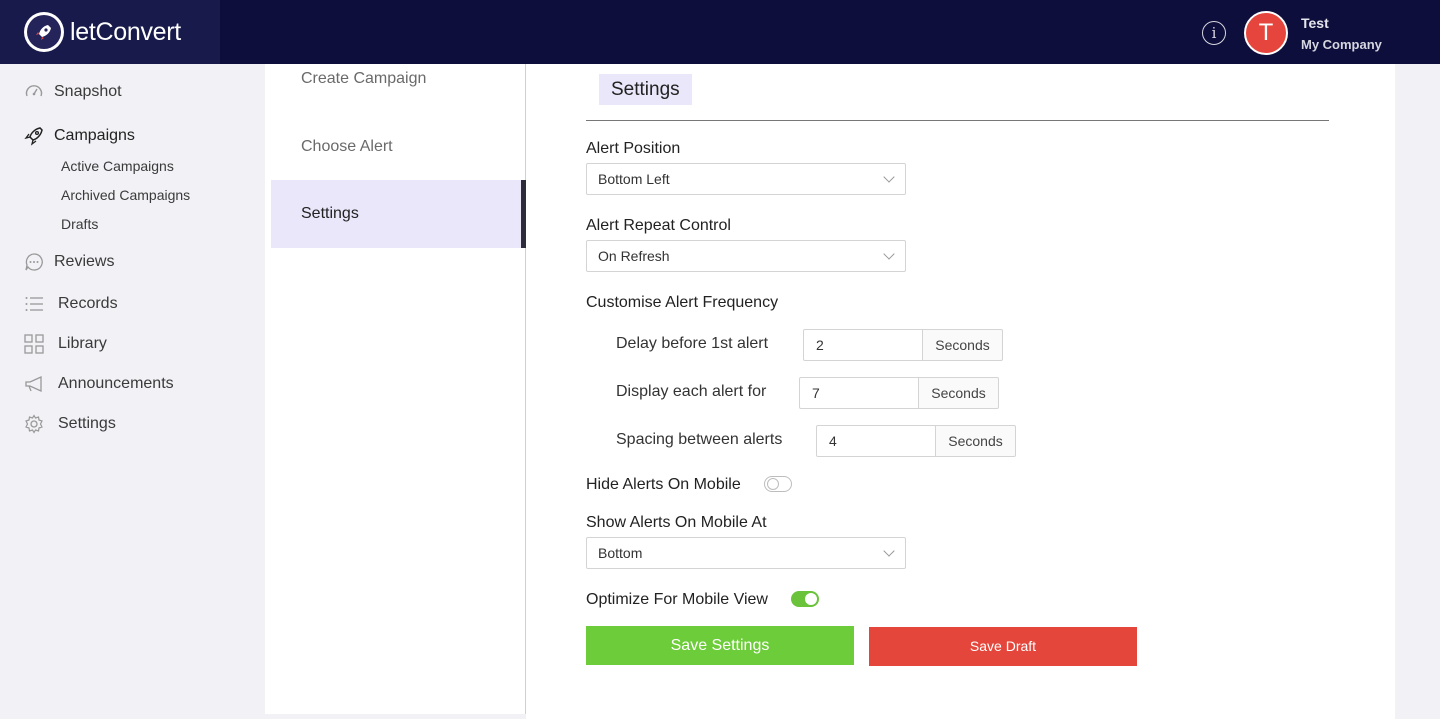 This screenshot has width=1440, height=719. I want to click on sidebar-item-label: Reviews, so click(84, 261).